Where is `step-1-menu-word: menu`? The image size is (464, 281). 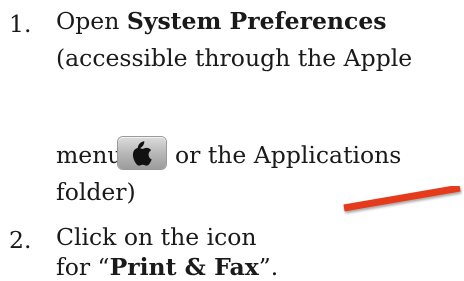
step-1-menu-word: menu is located at coordinates (89, 155).